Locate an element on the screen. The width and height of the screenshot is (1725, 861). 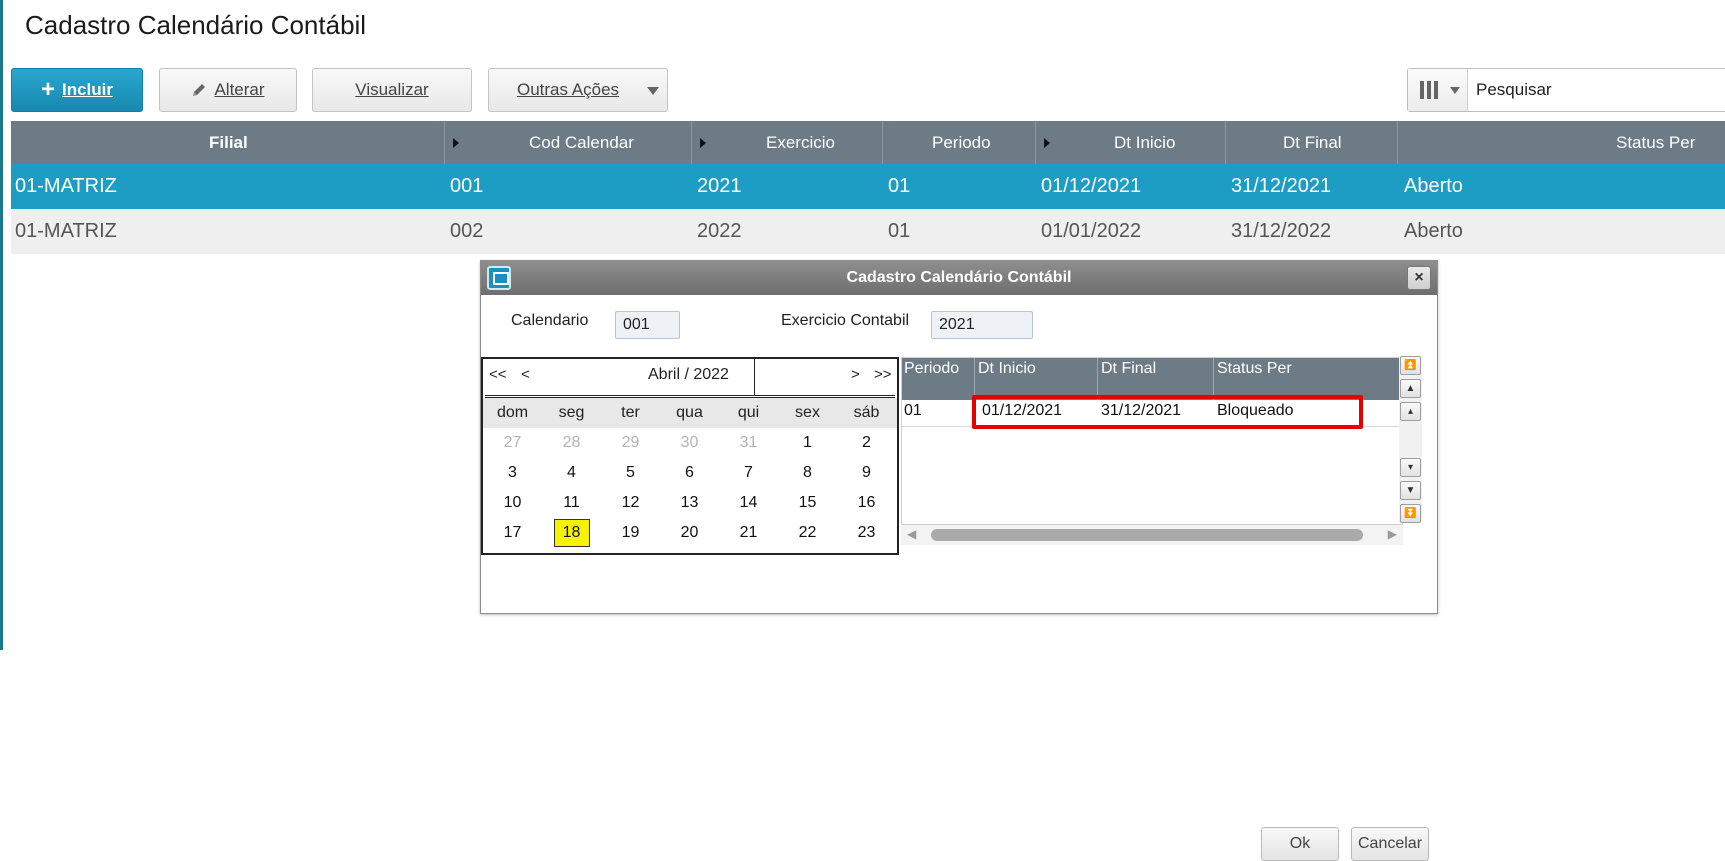
calendar-day: 19 is located at coordinates (630, 533).